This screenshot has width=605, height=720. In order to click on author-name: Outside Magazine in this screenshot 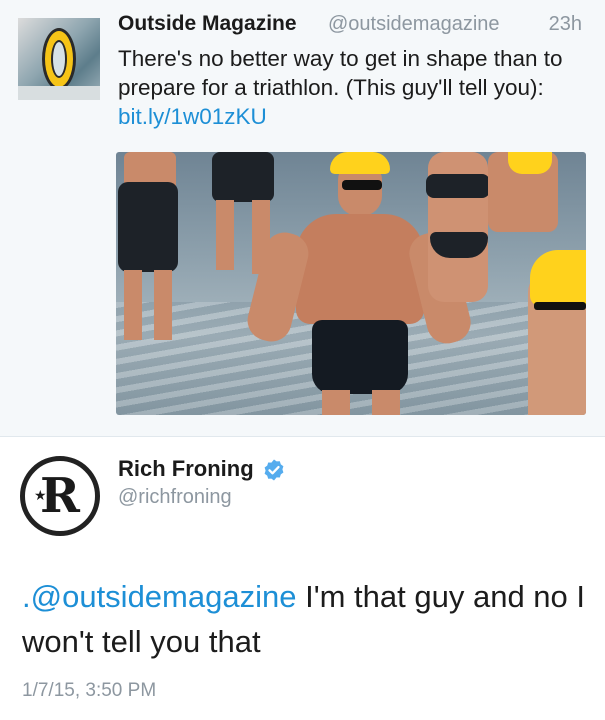, I will do `click(207, 24)`.